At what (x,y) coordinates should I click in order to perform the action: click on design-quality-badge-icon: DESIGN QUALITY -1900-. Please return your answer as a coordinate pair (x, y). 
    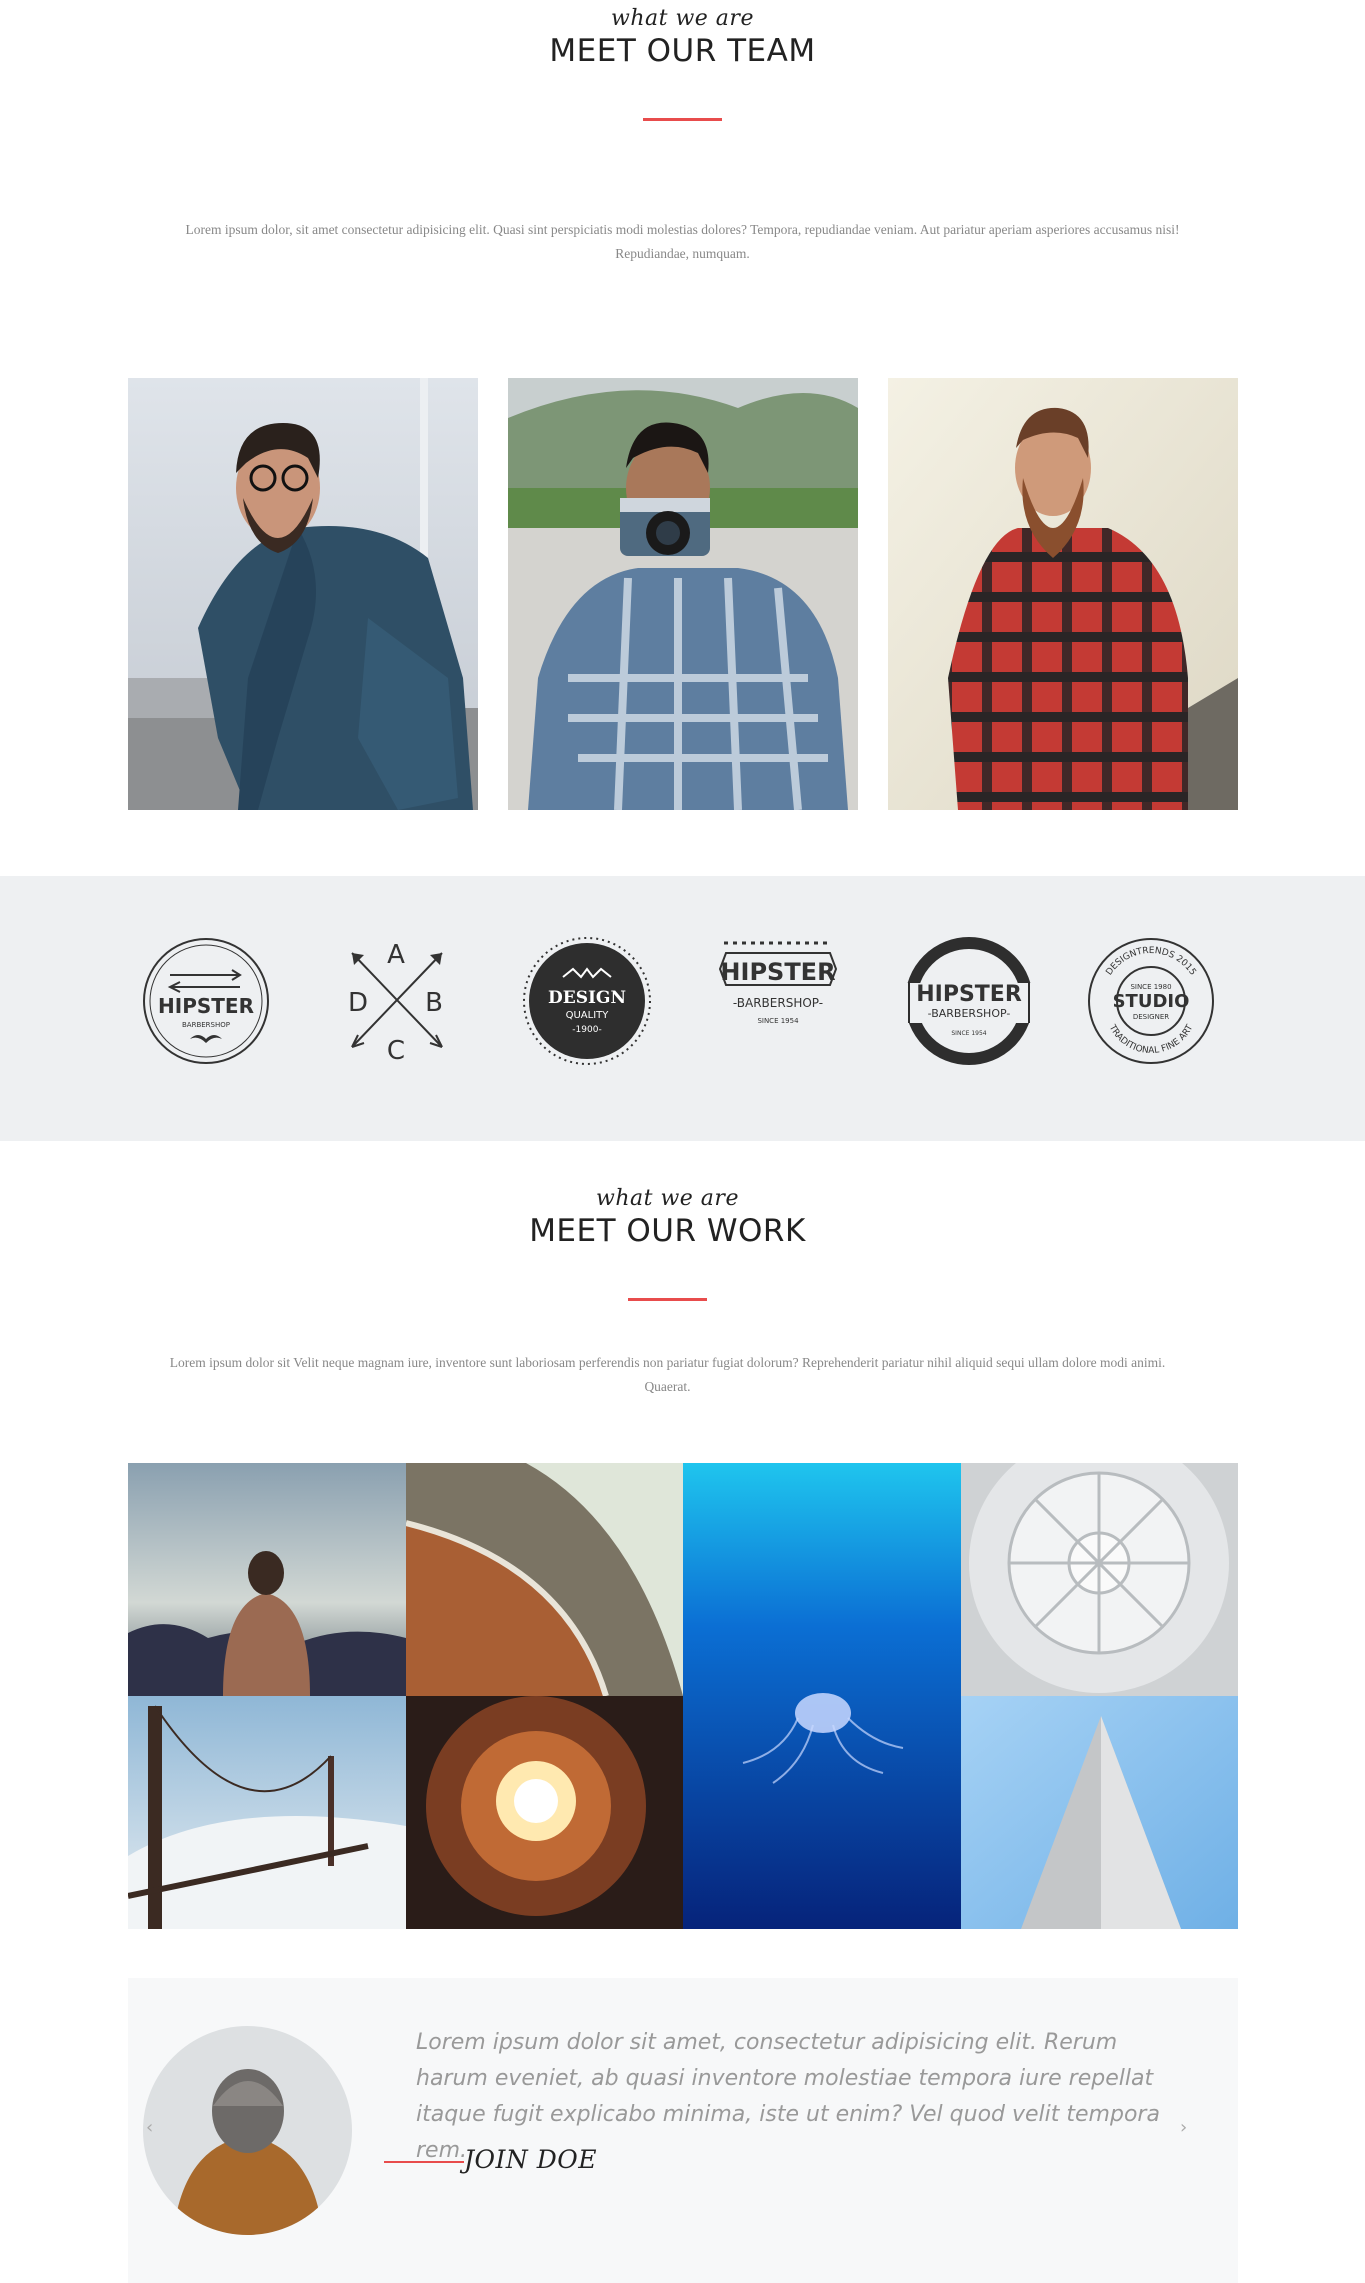
    Looking at the image, I should click on (587, 1001).